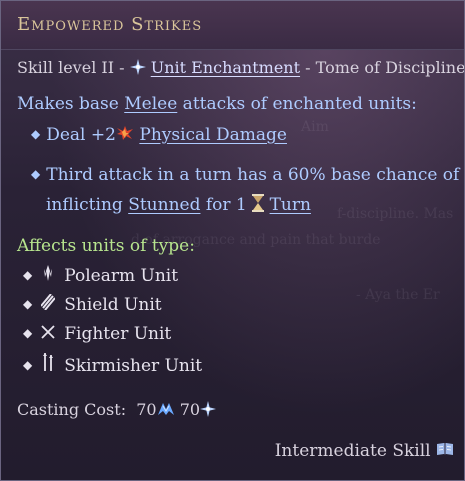 The width and height of the screenshot is (465, 481). I want to click on tome-text: - Tome of Discipline, so click(385, 67).